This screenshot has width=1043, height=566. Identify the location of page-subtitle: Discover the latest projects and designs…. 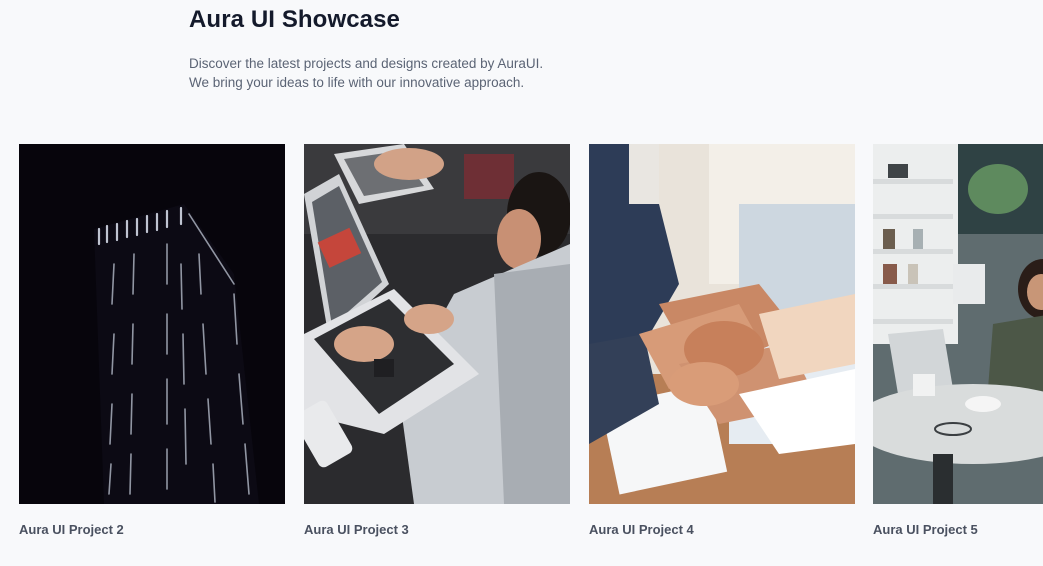
(449, 73).